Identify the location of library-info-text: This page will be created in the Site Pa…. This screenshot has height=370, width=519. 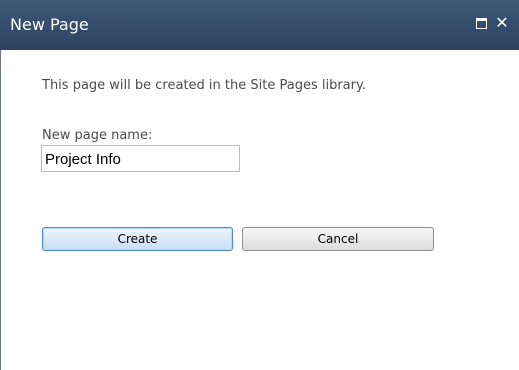
(204, 85).